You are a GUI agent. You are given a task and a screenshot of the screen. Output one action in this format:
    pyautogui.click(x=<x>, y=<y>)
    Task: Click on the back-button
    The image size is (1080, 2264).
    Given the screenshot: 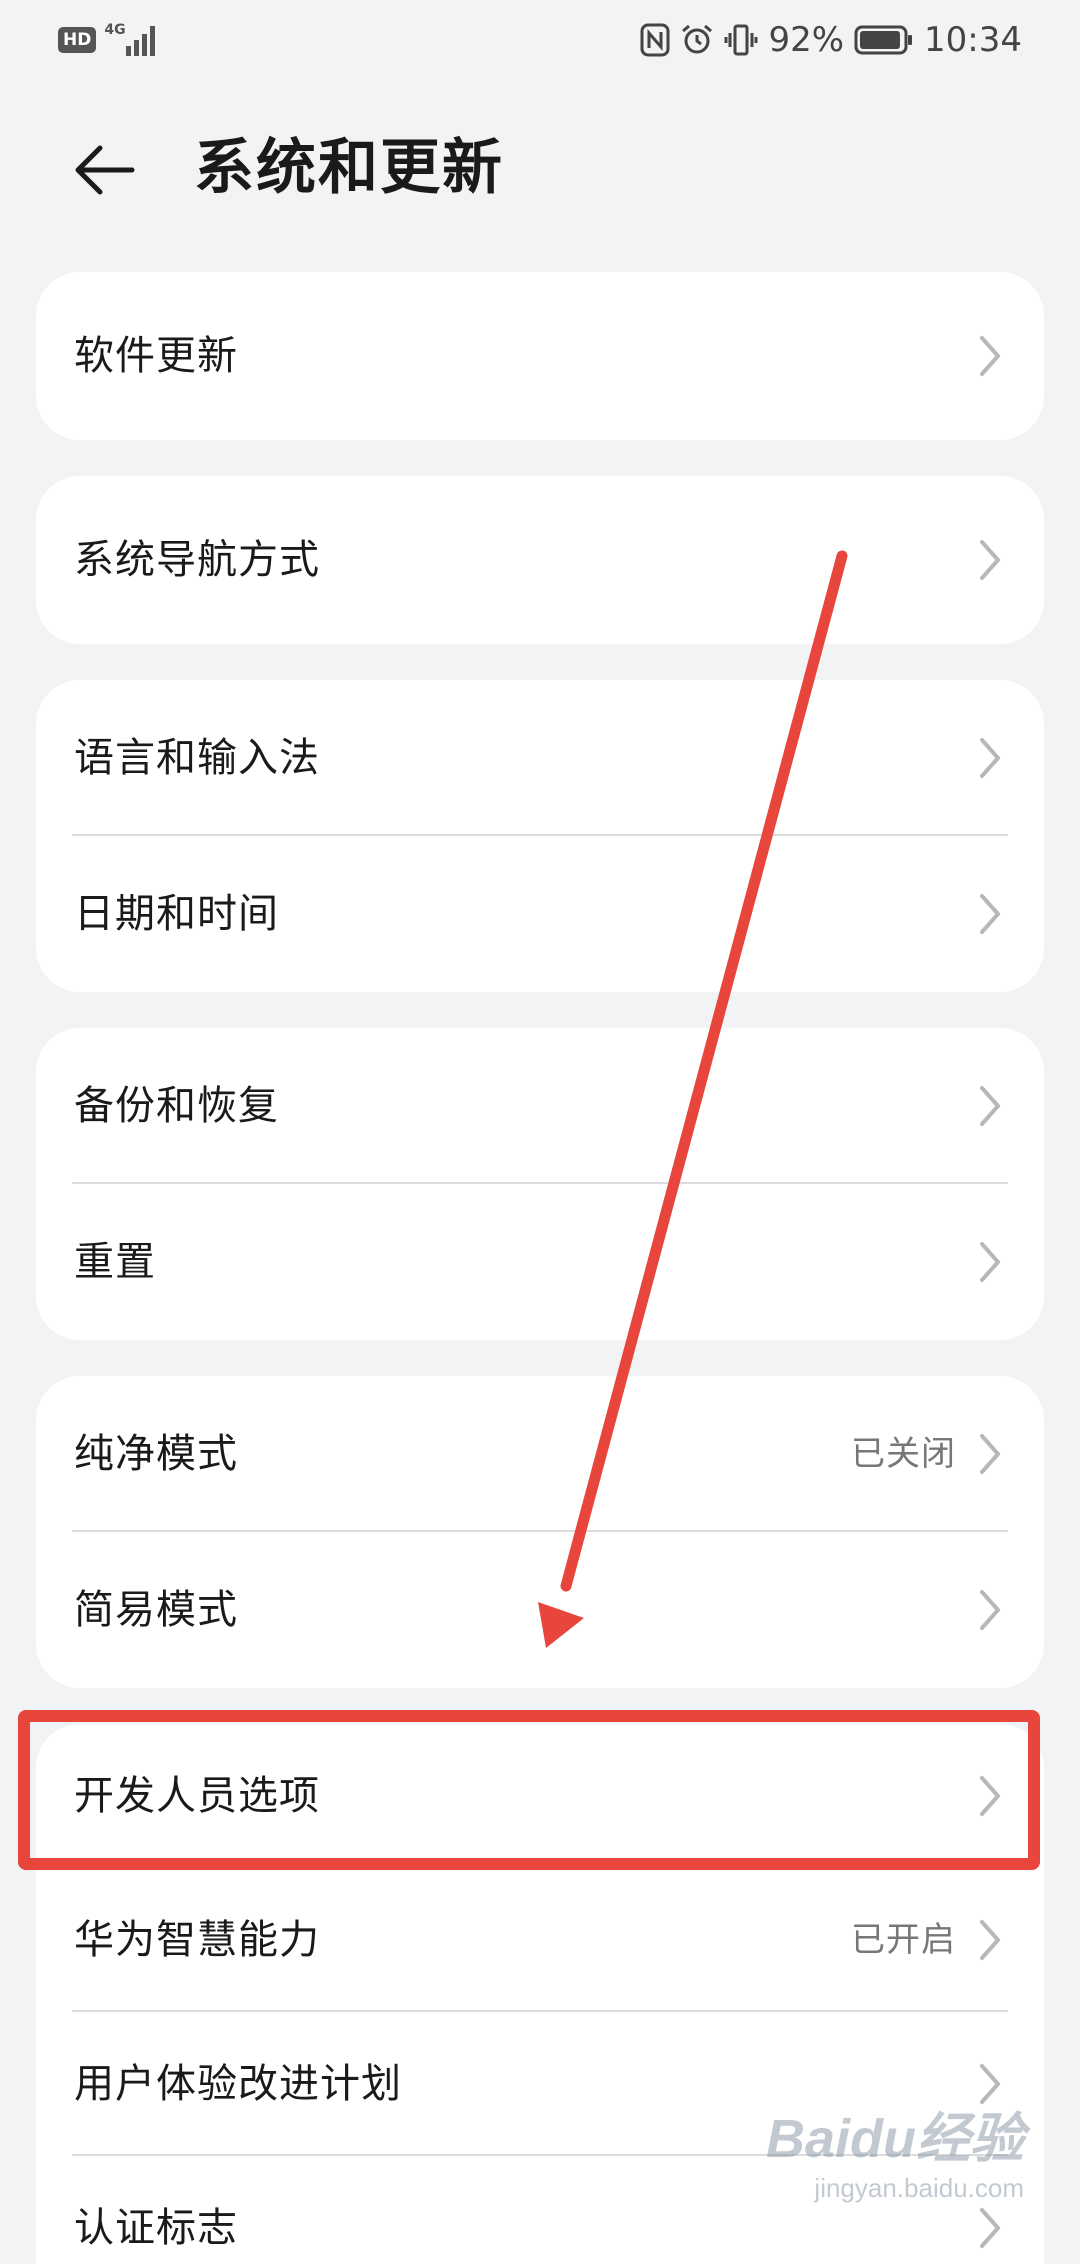 What is the action you would take?
    pyautogui.click(x=104, y=170)
    